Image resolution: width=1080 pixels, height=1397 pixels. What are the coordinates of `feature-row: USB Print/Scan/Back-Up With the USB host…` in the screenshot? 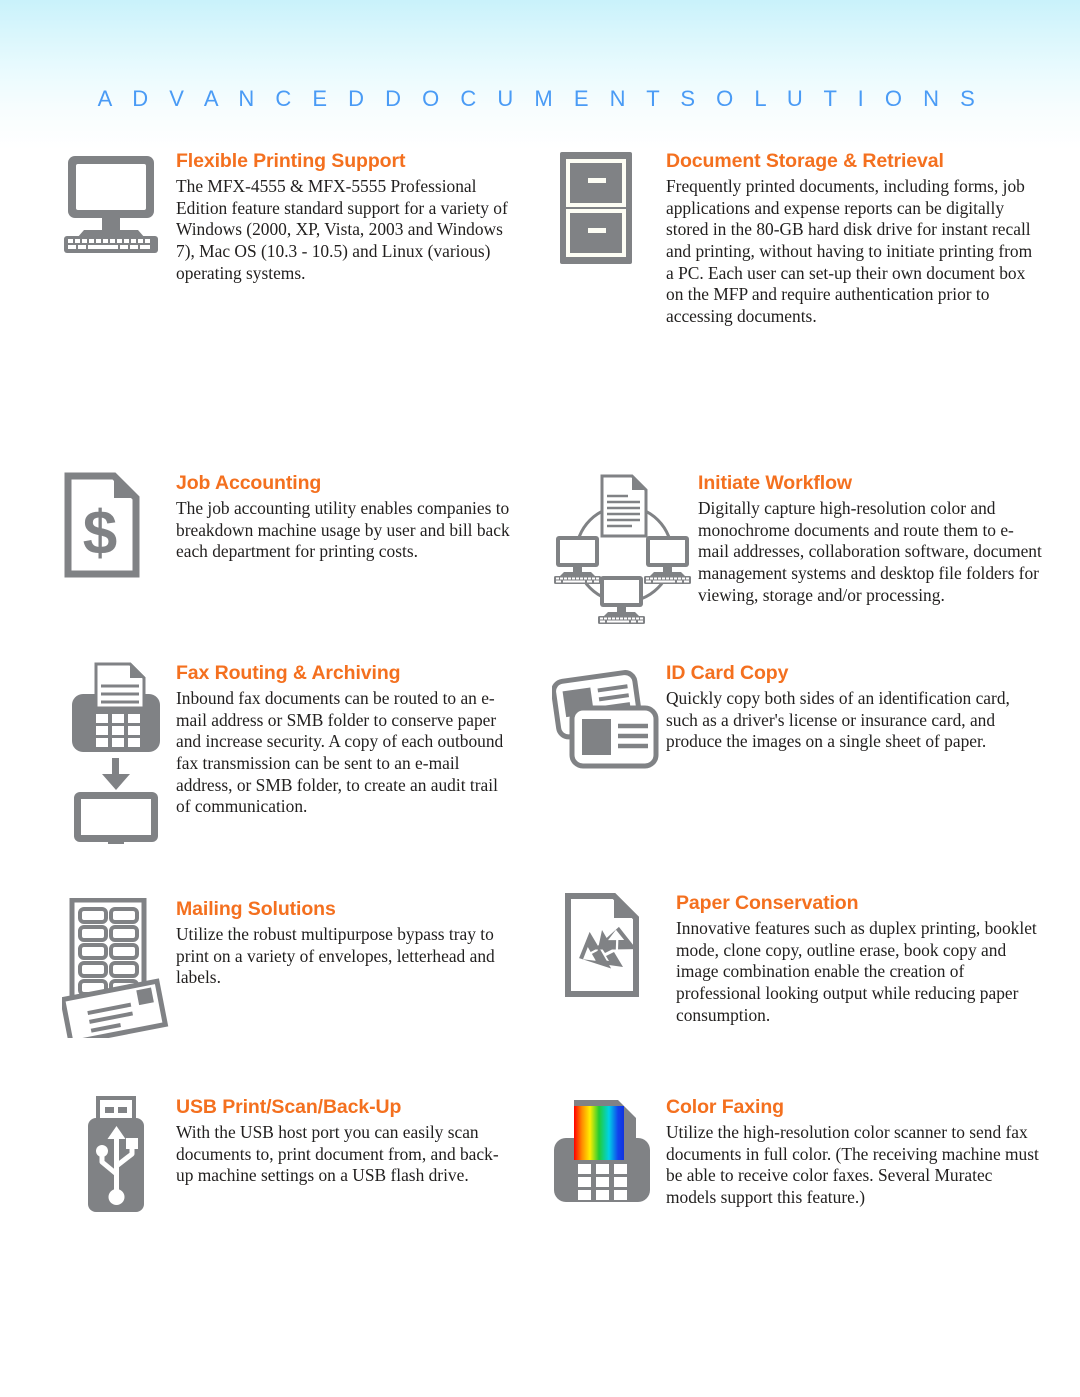 It's located at (540, 1116).